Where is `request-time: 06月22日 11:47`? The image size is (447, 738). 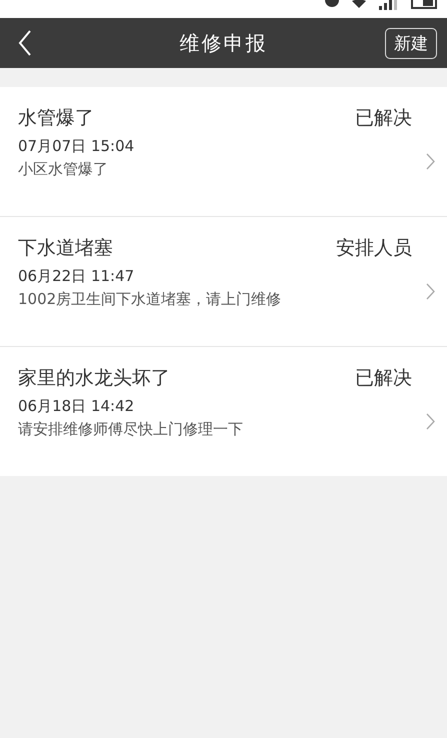 request-time: 06月22日 11:47 is located at coordinates (77, 276).